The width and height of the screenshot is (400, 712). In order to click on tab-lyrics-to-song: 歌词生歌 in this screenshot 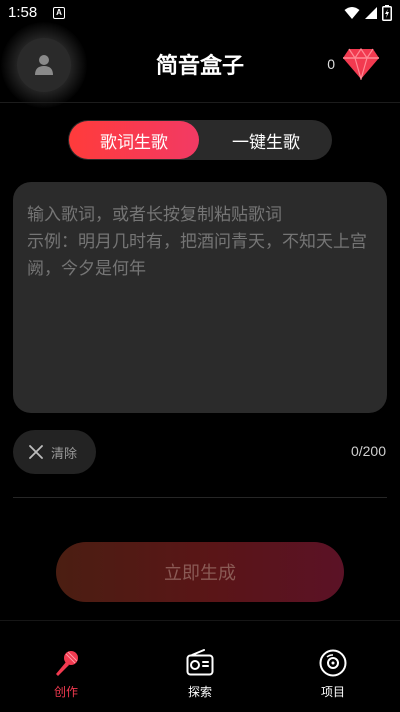, I will do `click(134, 140)`.